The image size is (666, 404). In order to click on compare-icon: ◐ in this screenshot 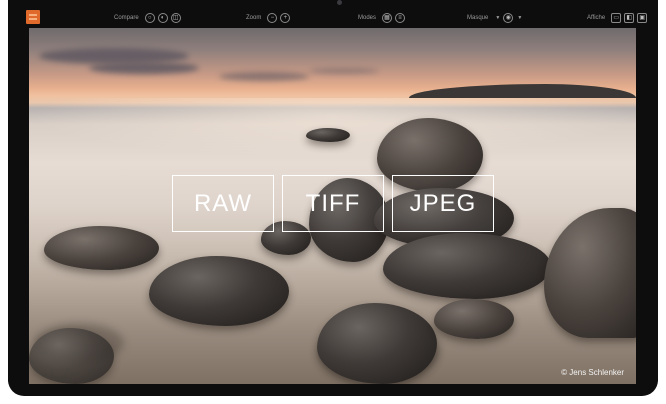, I will do `click(162, 18)`.